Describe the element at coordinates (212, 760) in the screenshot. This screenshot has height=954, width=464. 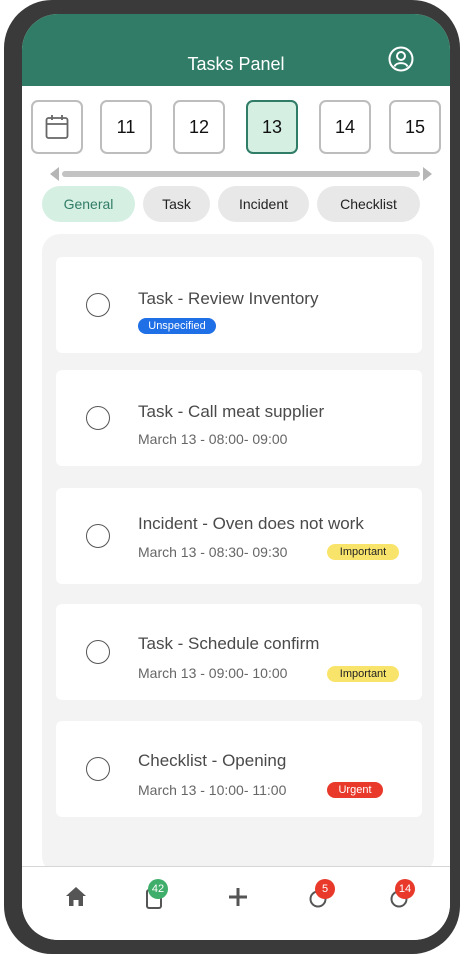
I see `task-title: Checklist - Opening` at that location.